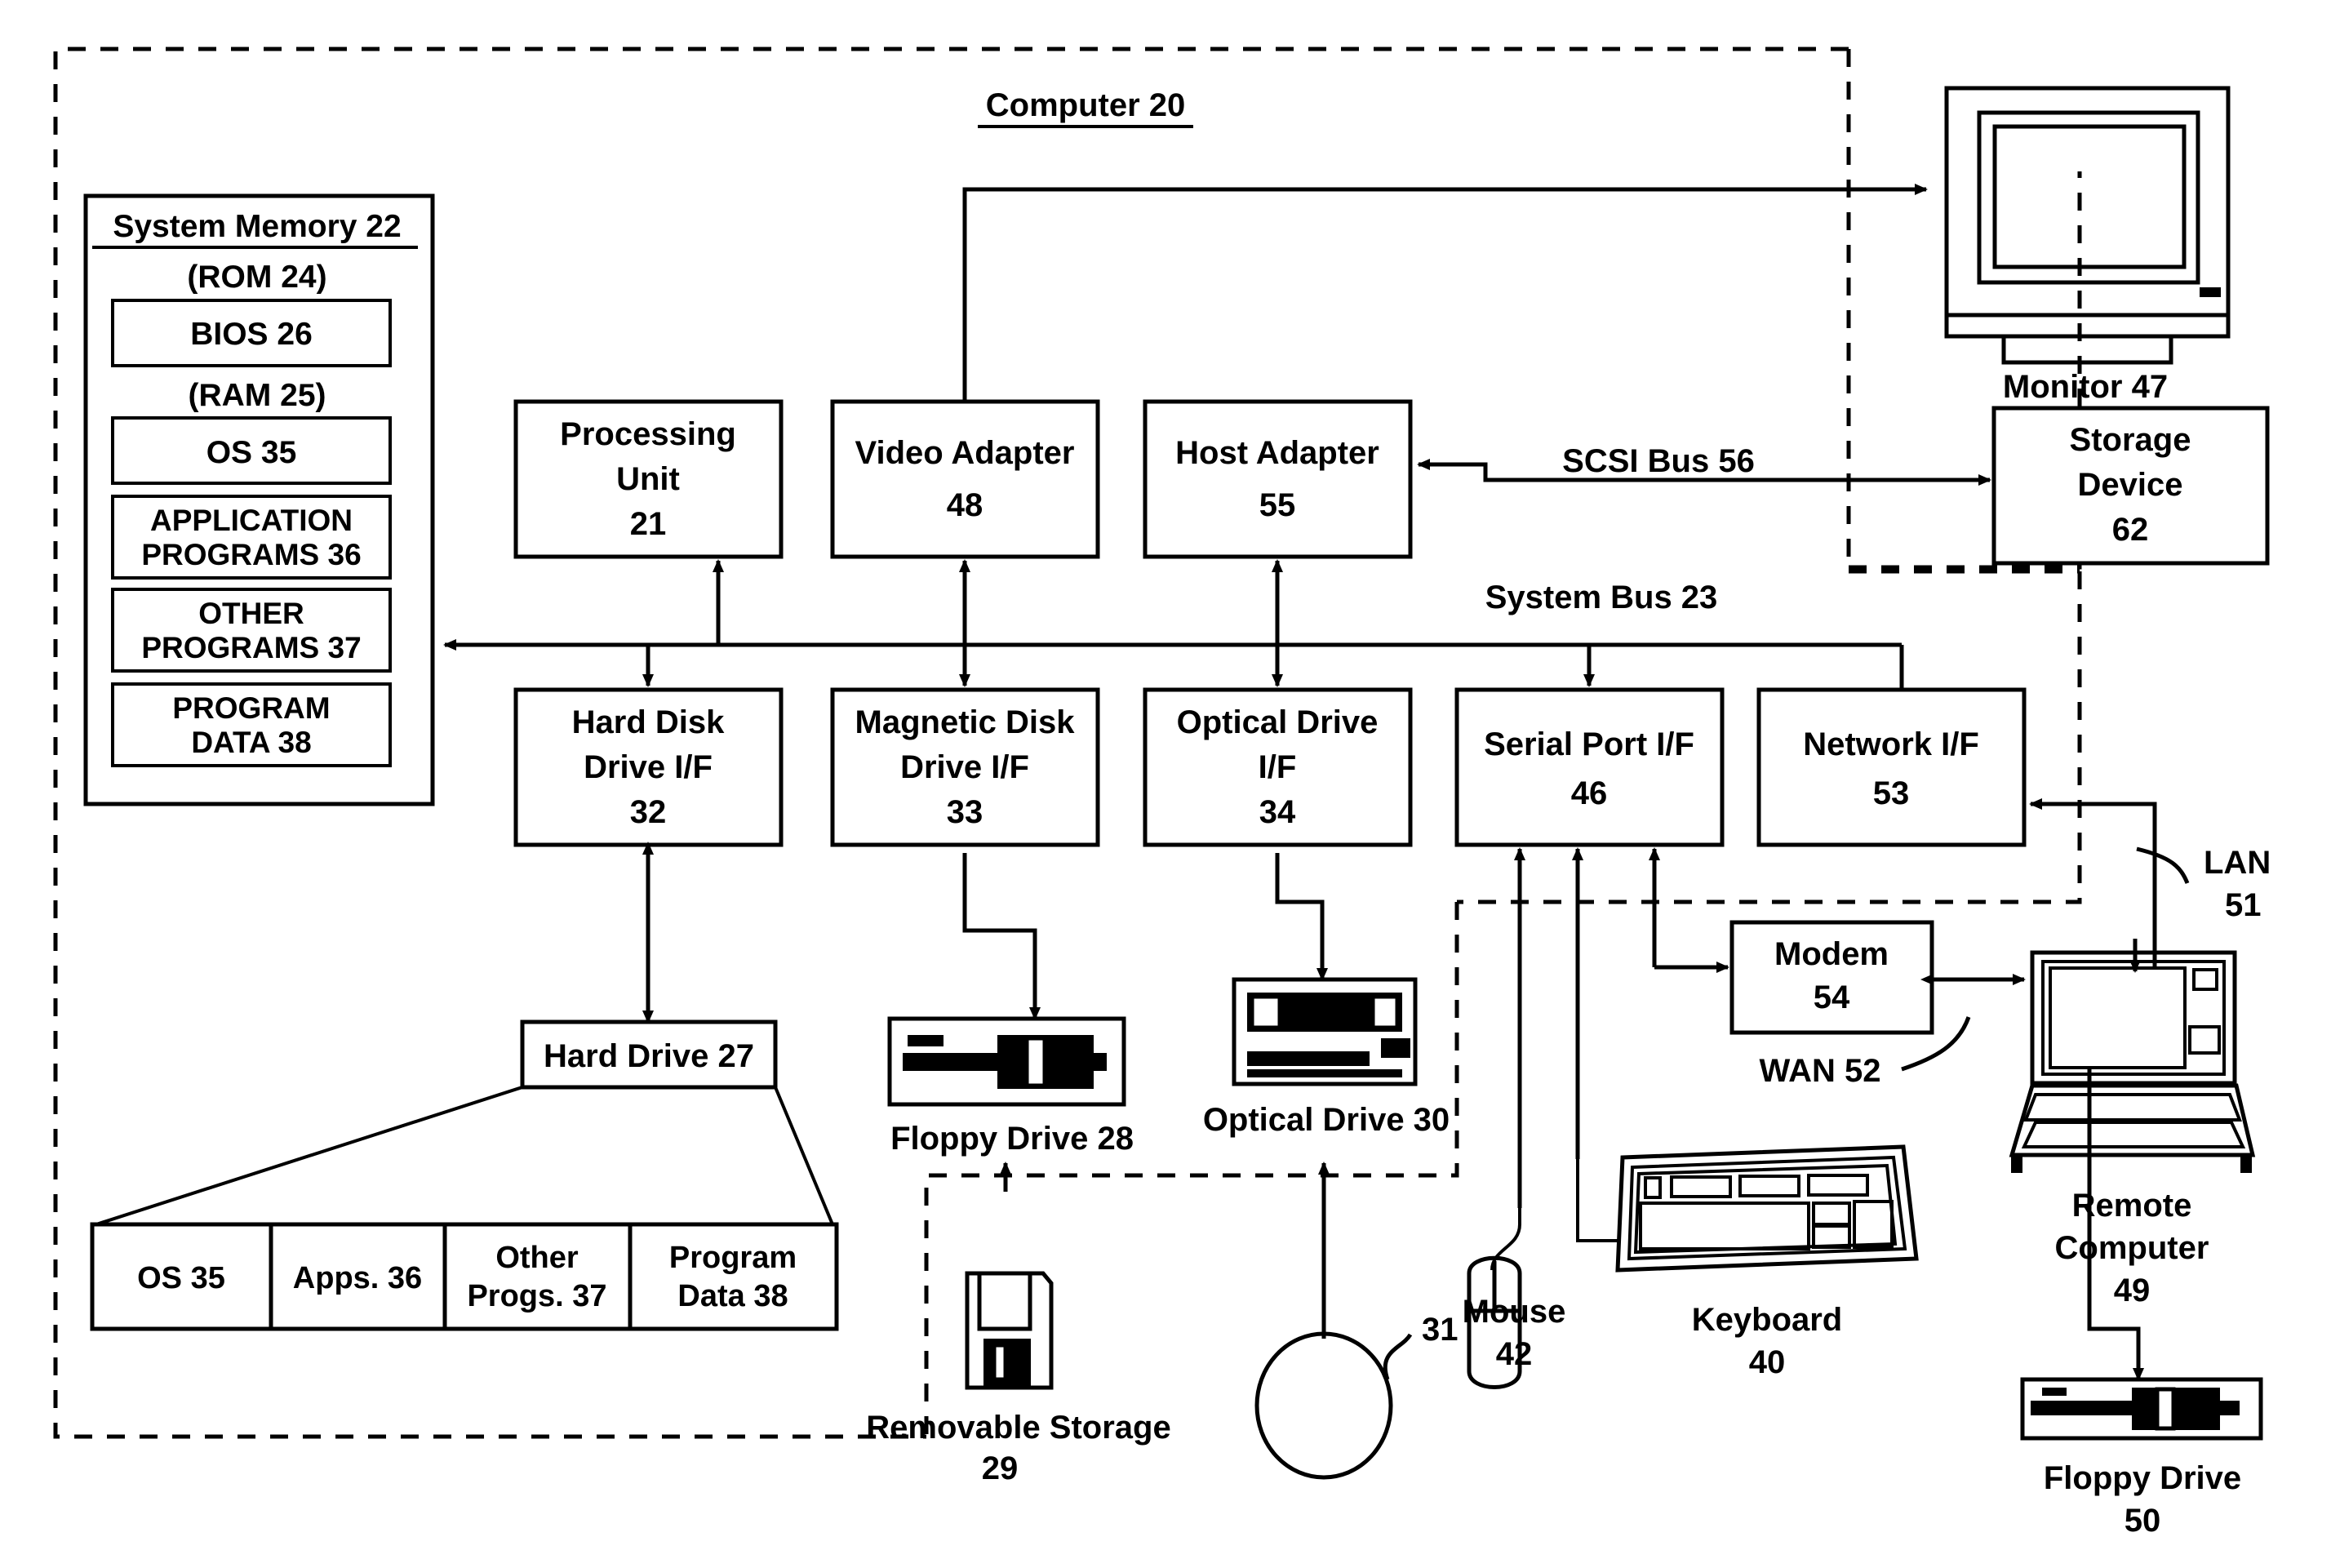 The height and width of the screenshot is (1568, 2331). What do you see at coordinates (2163, 865) in the screenshot?
I see `lan-leader-curve` at bounding box center [2163, 865].